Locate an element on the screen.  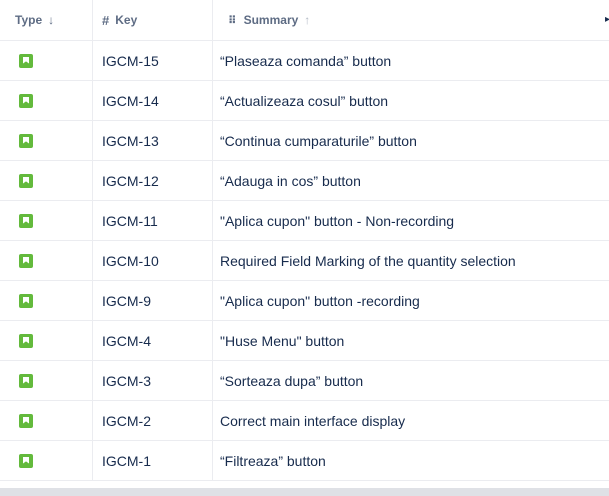
arrow-up-icon: ↑ is located at coordinates (307, 20).